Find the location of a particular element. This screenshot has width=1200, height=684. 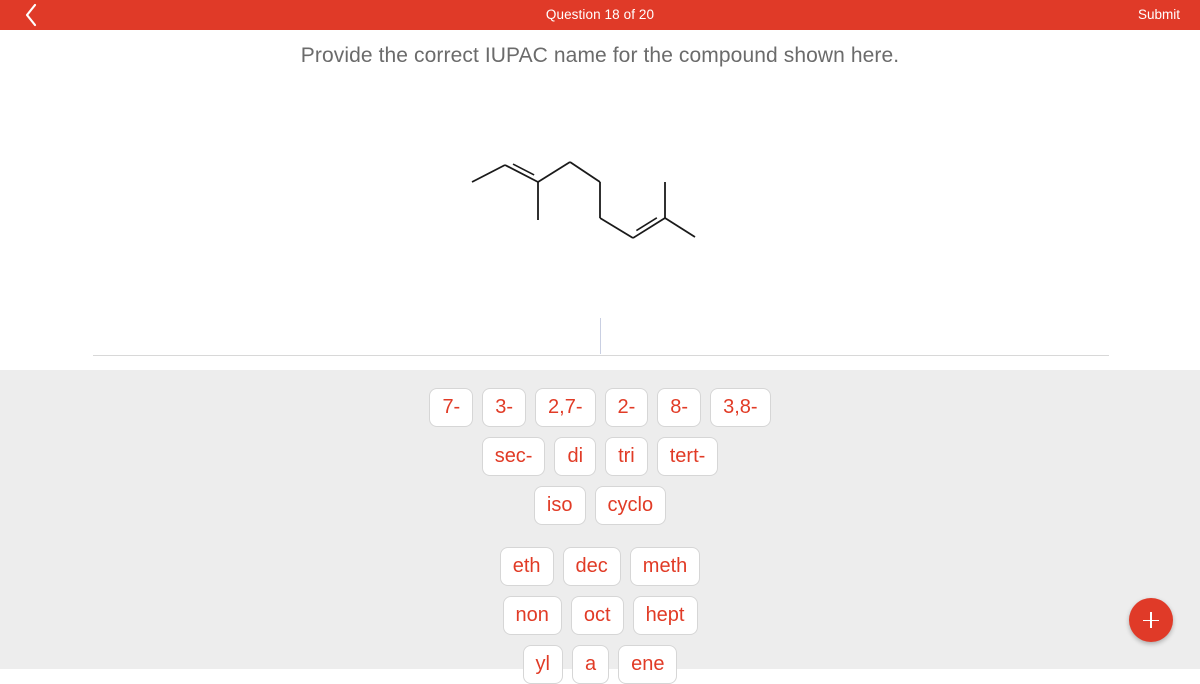

answer-input is located at coordinates (601, 328).